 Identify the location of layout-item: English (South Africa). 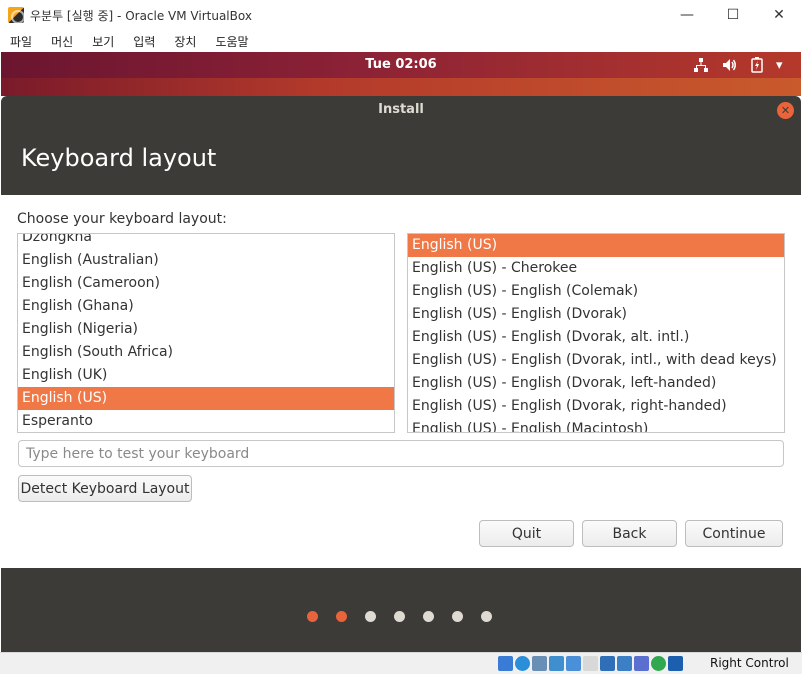
(206, 352).